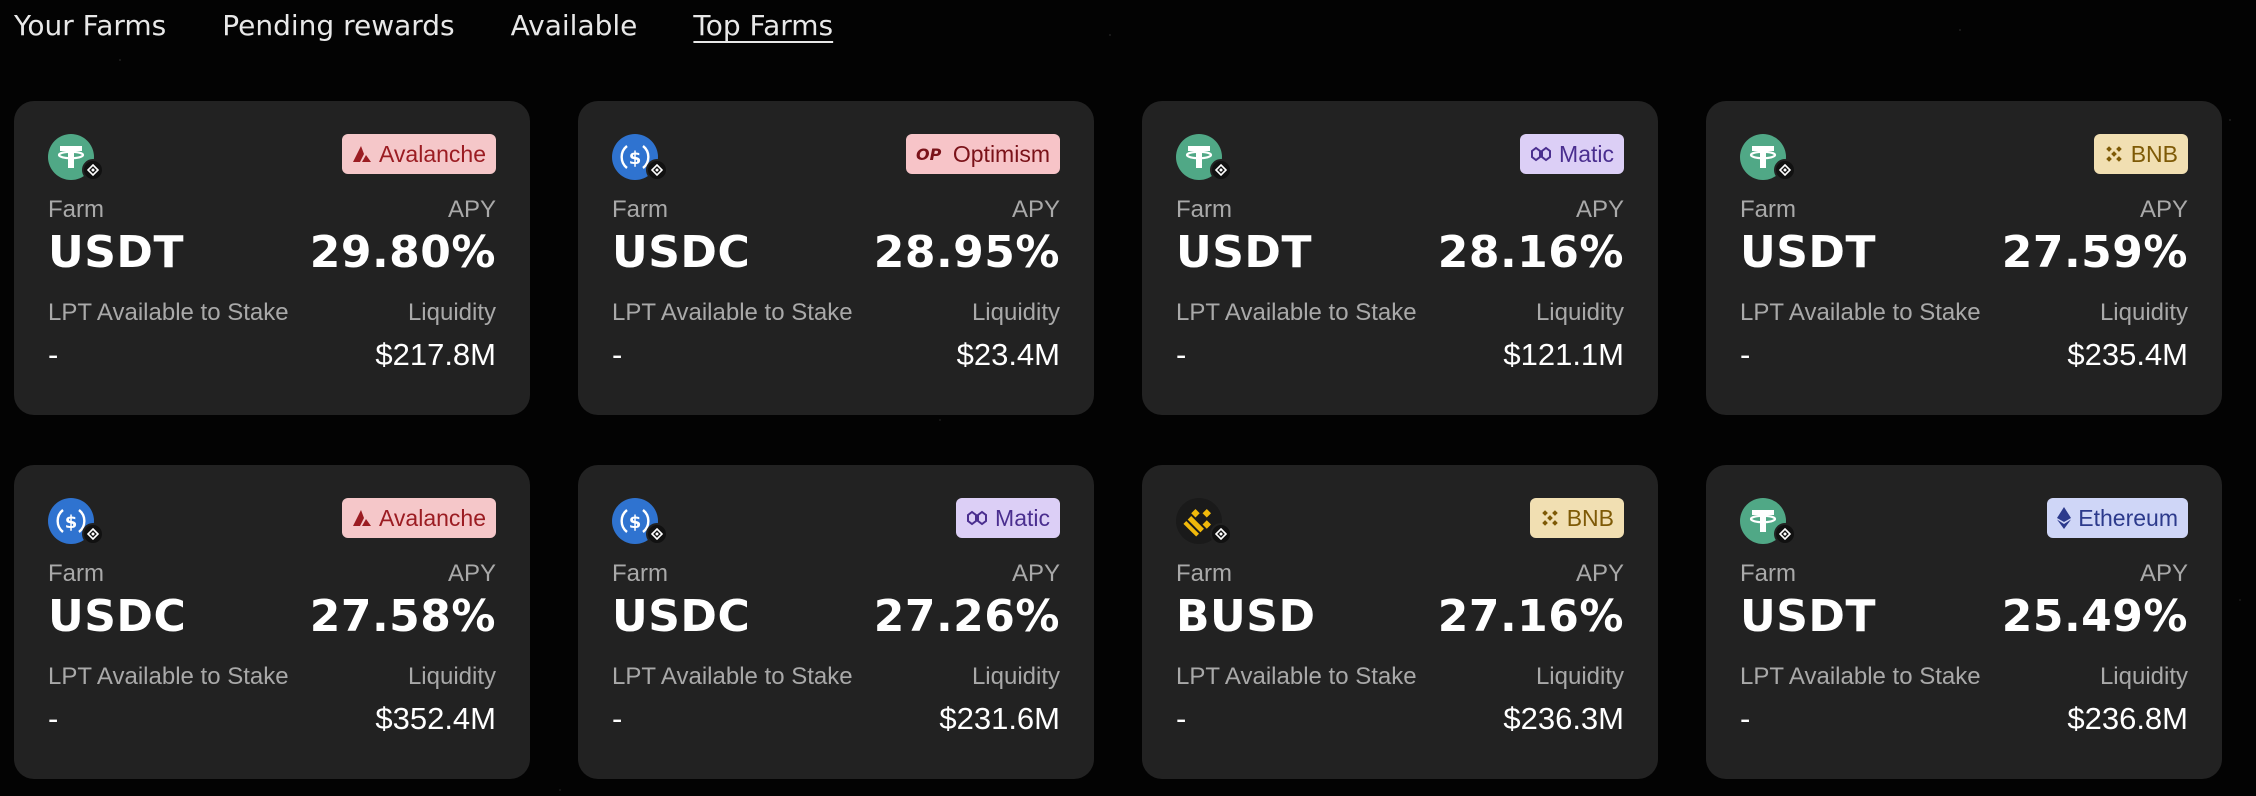  Describe the element at coordinates (435, 354) in the screenshot. I see `liquidity-value: $217.8M` at that location.